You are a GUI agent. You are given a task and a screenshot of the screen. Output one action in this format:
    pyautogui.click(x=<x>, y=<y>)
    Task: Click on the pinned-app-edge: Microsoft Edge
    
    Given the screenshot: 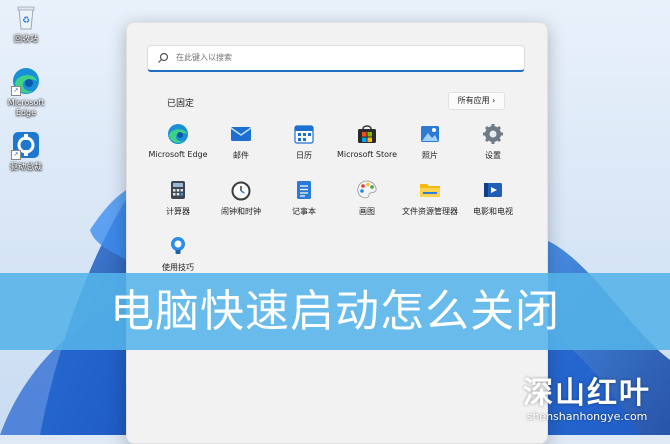 What is the action you would take?
    pyautogui.click(x=178, y=141)
    